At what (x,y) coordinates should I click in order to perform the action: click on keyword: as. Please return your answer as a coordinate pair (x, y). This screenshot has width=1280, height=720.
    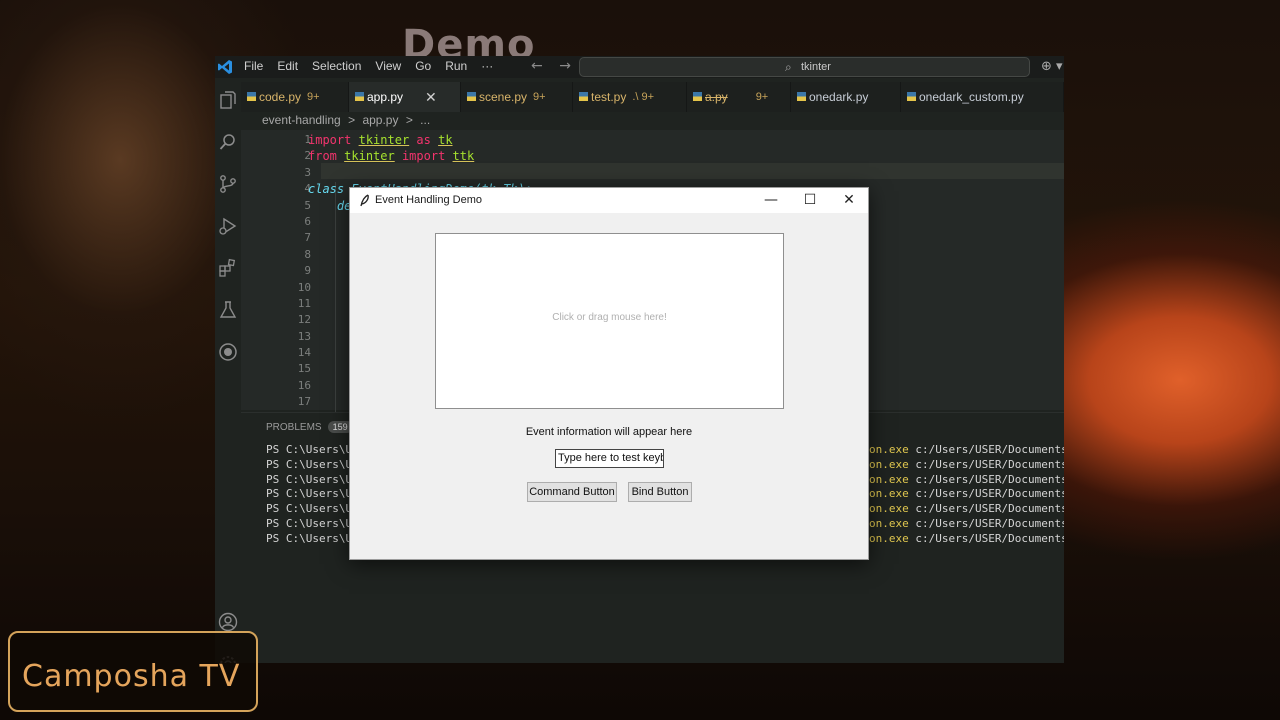
    Looking at the image, I should click on (423, 140).